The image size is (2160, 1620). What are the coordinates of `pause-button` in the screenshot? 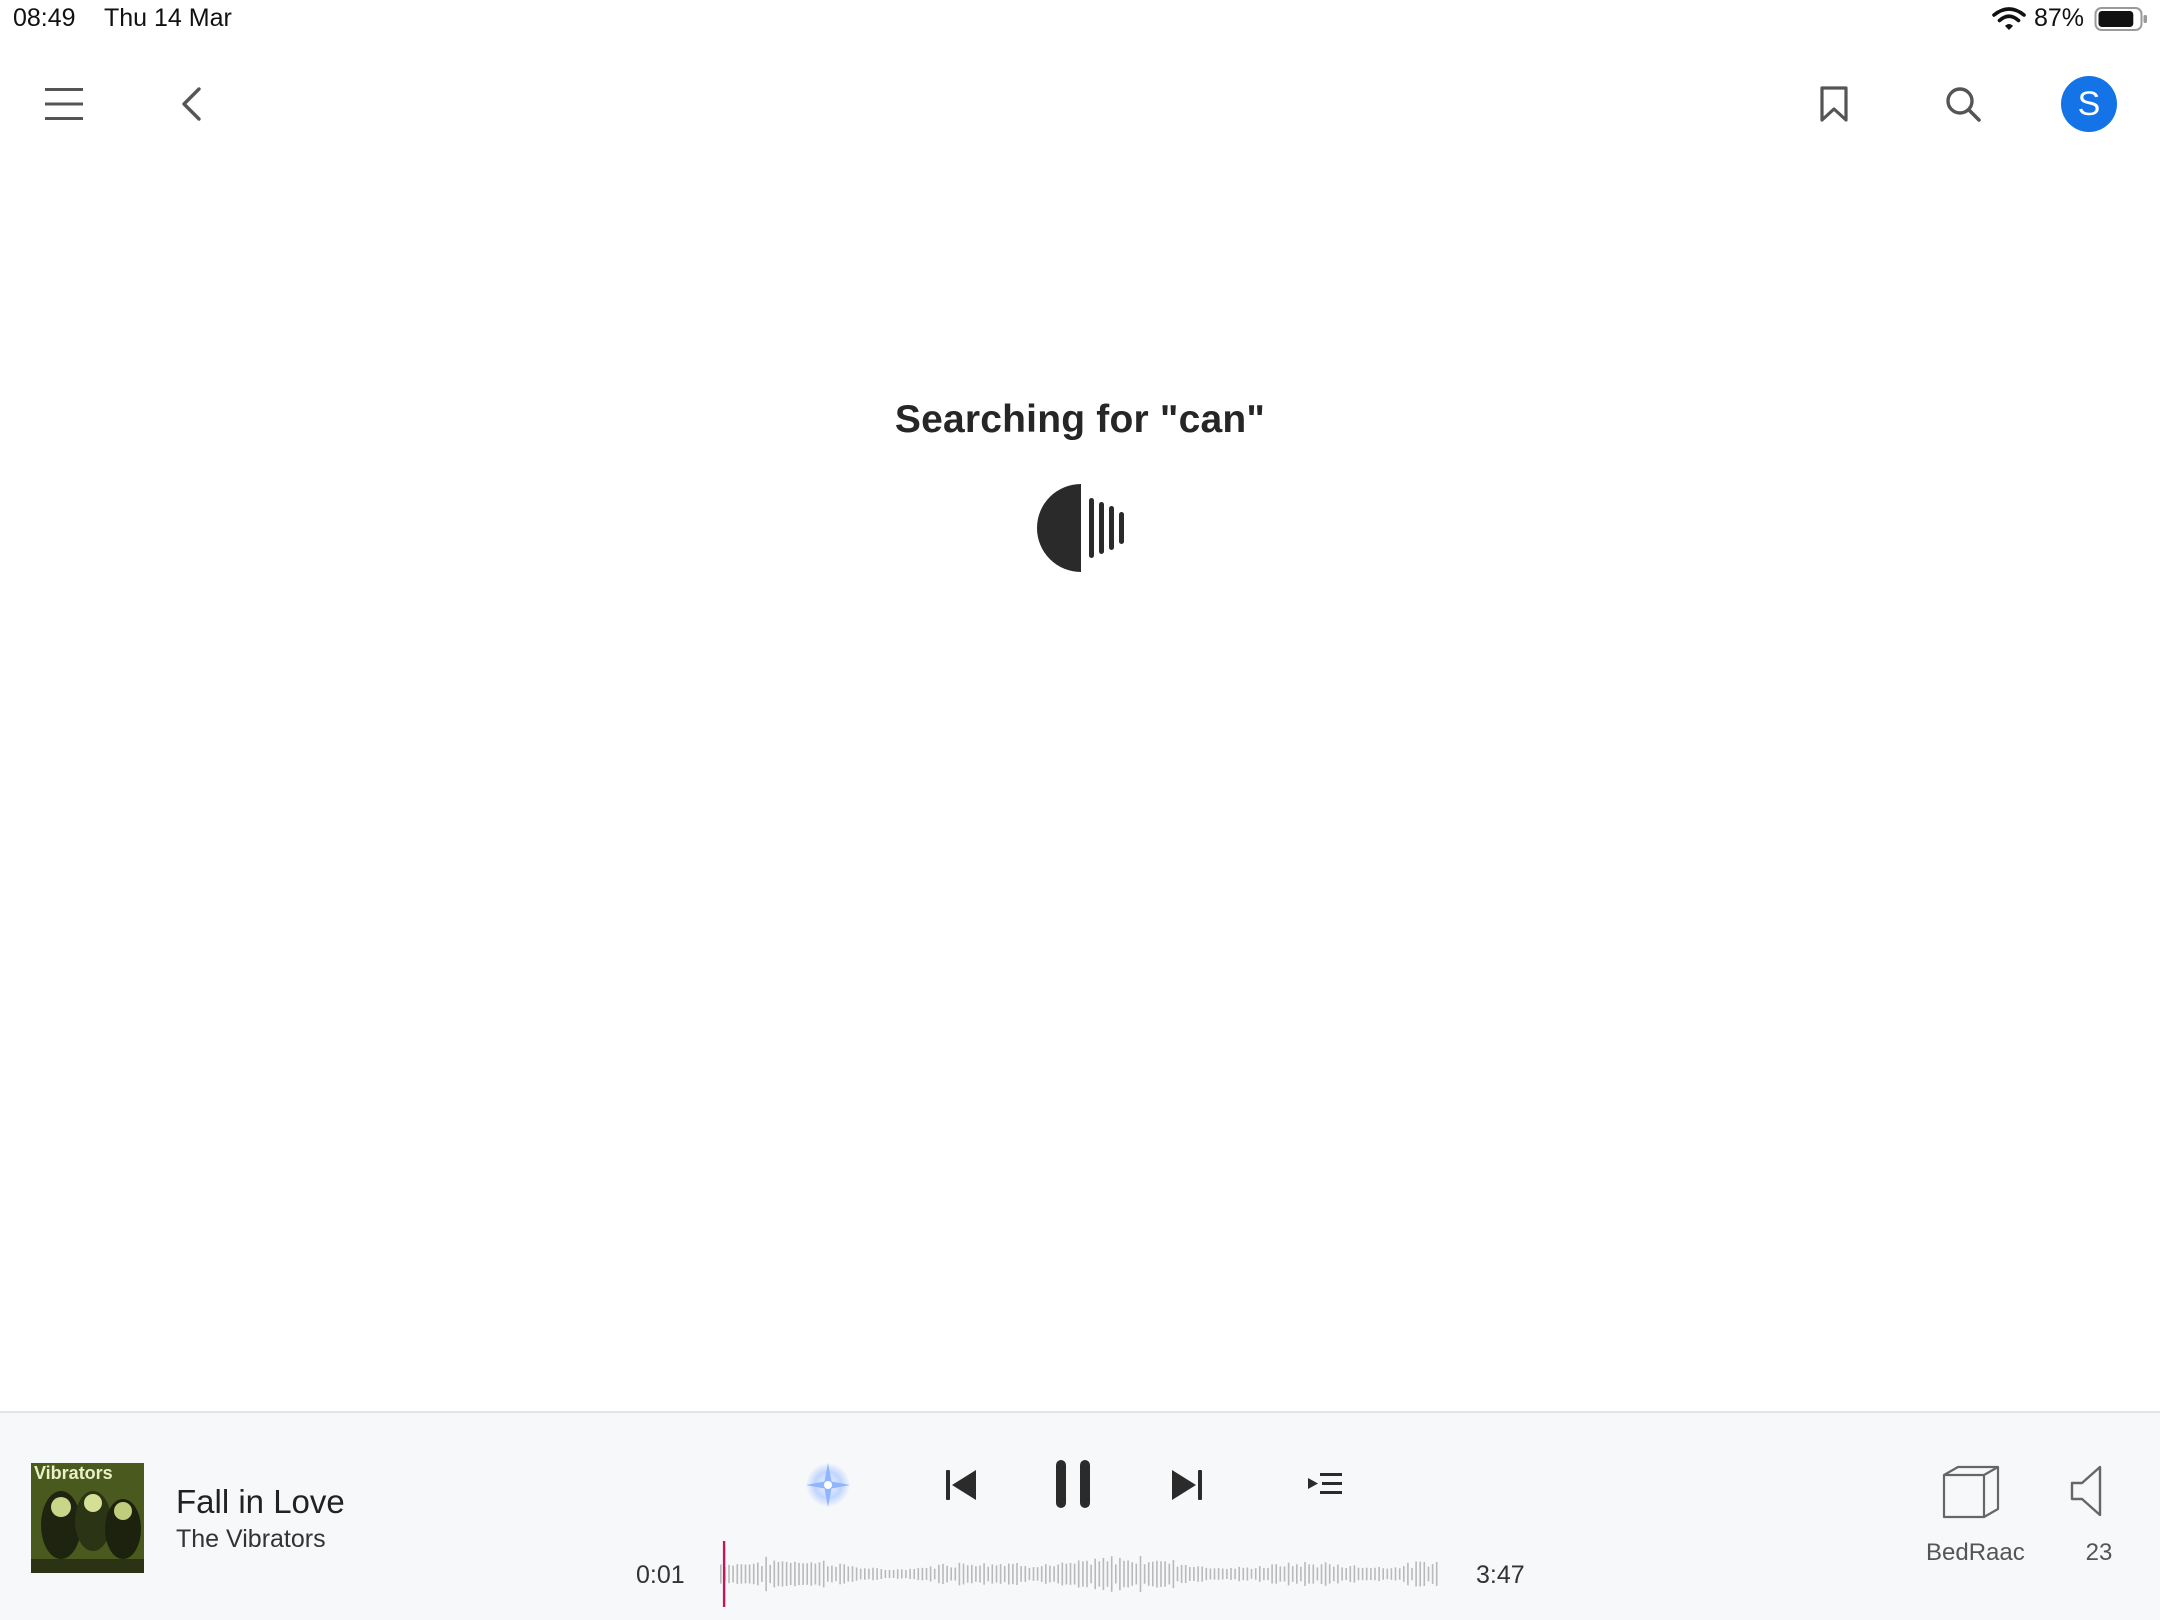 It's located at (1073, 1484).